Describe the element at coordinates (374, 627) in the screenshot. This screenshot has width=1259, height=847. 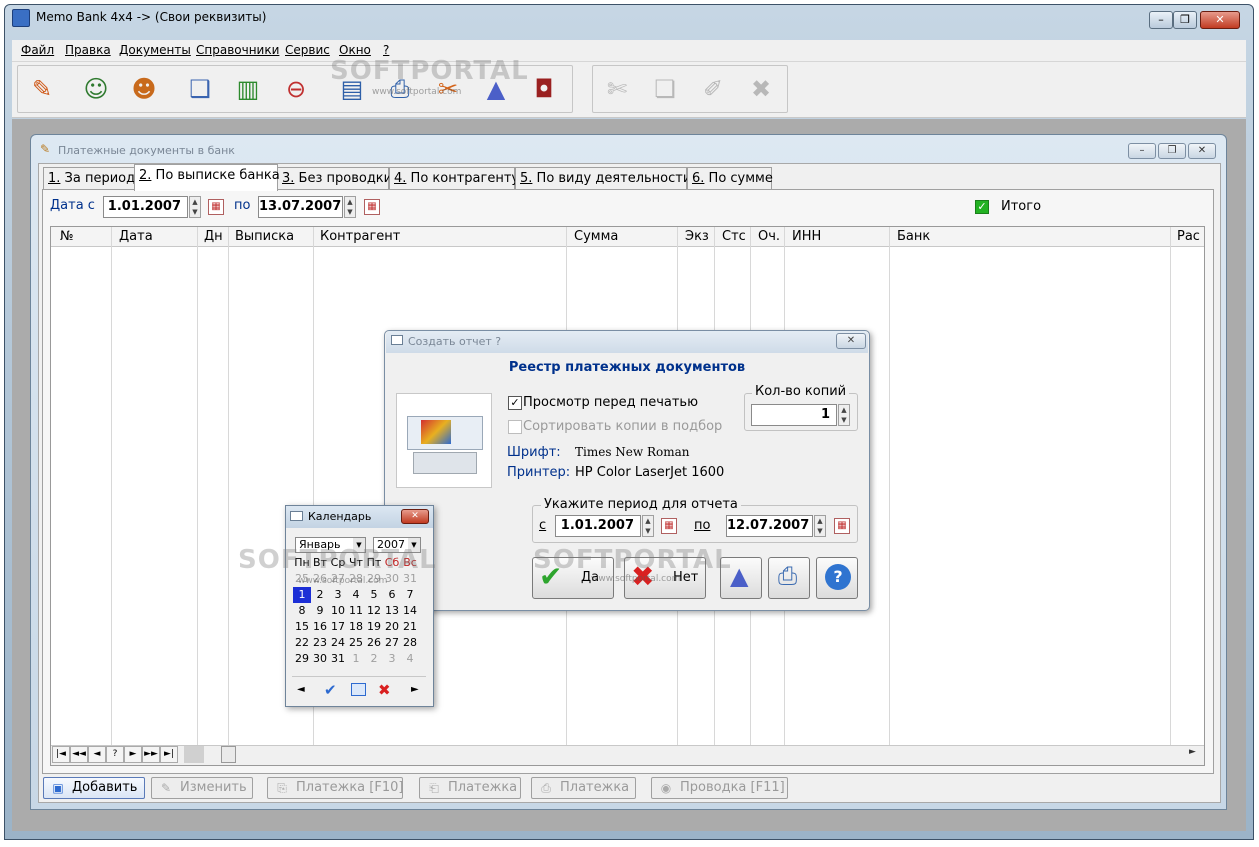
I see `calendar-day: 19` at that location.